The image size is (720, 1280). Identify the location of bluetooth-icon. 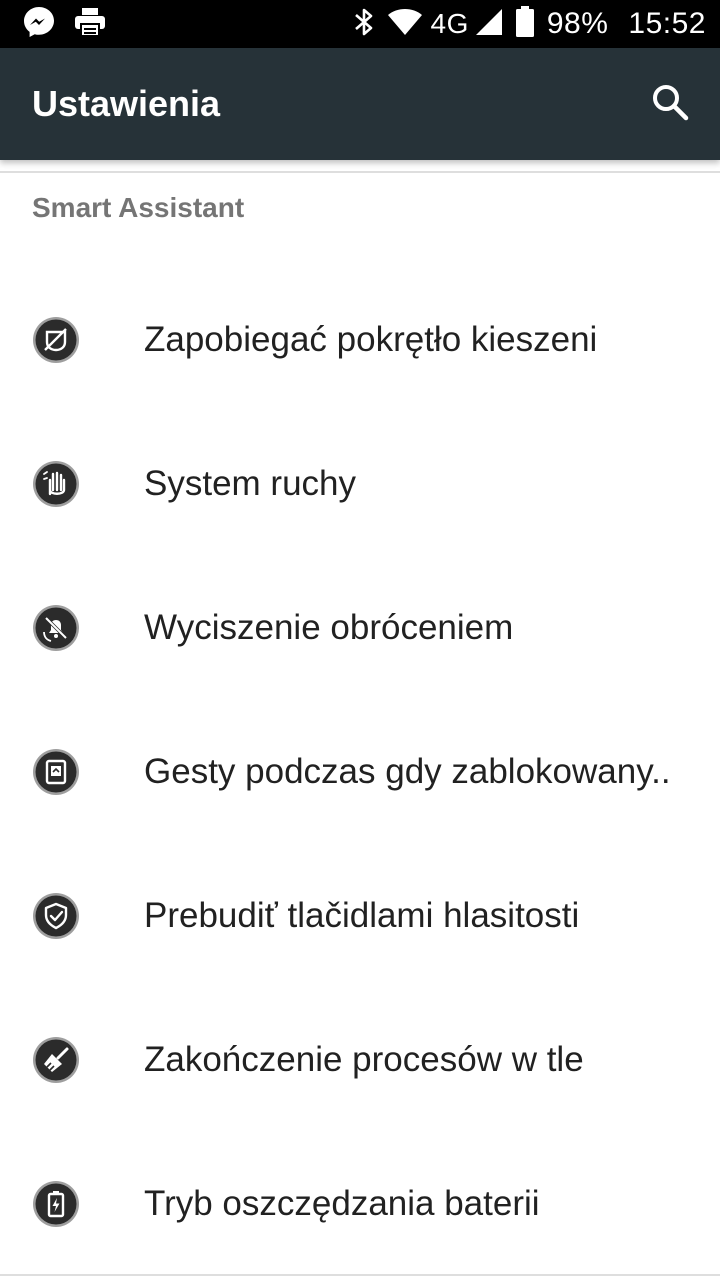
(364, 24).